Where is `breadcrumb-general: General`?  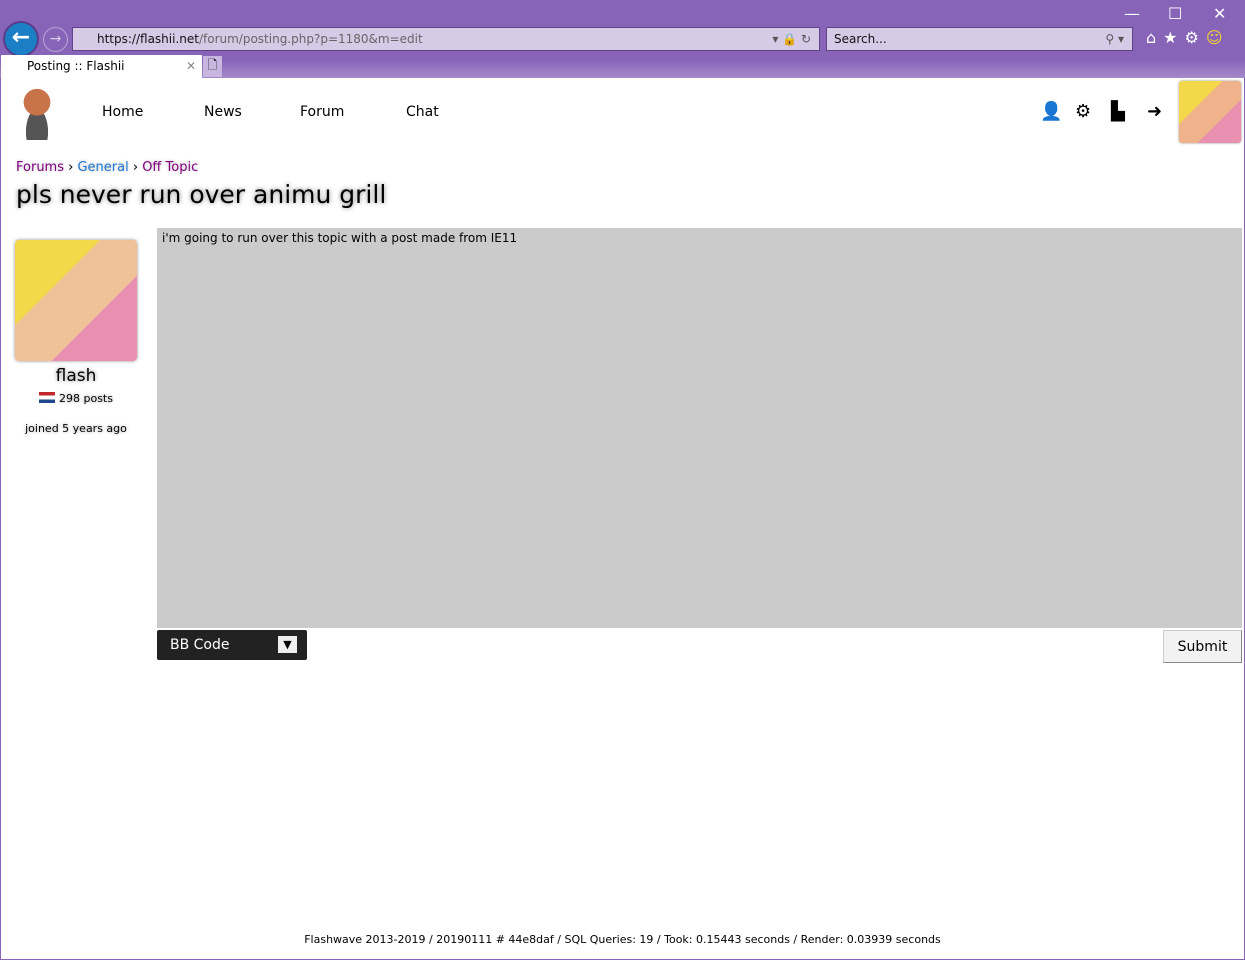 breadcrumb-general: General is located at coordinates (102, 167).